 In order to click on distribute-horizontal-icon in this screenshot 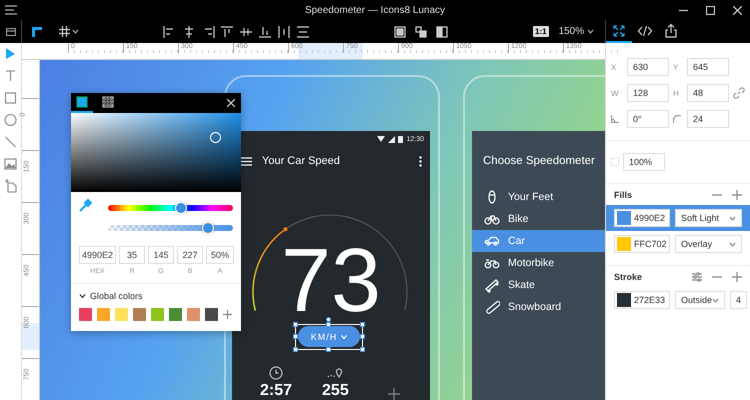, I will do `click(284, 32)`.